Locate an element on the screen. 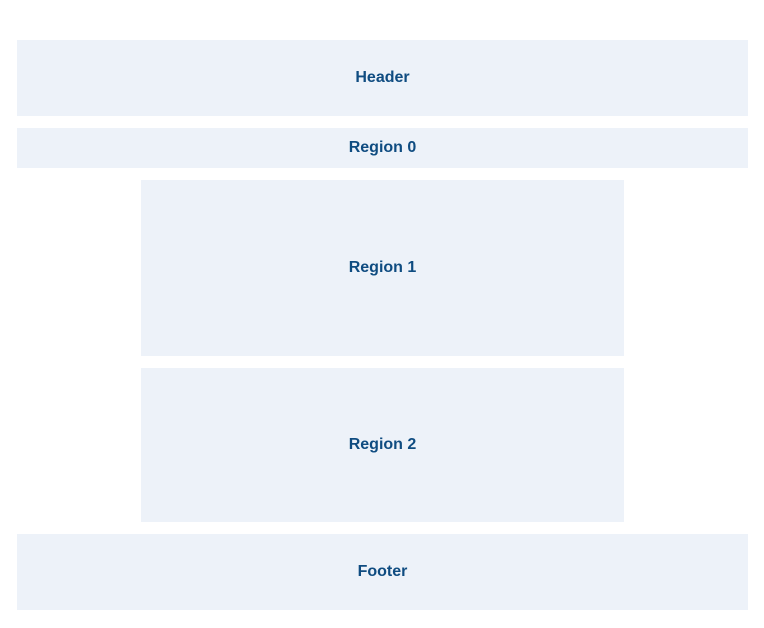 The image size is (764, 628). region-2-label: Region 2 is located at coordinates (382, 444).